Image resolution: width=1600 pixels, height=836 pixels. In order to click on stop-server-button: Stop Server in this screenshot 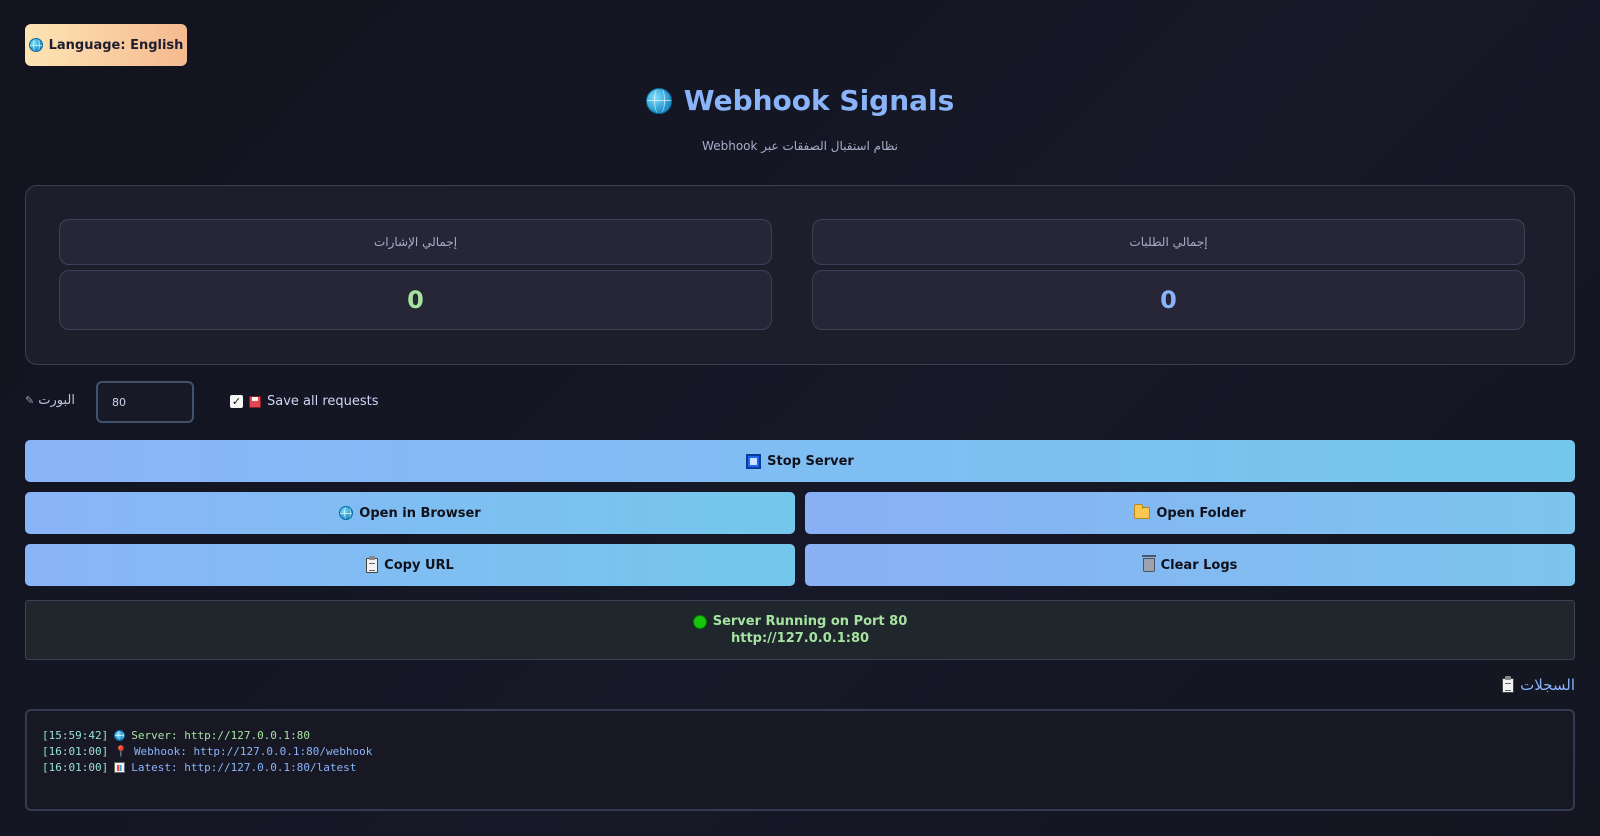, I will do `click(800, 461)`.